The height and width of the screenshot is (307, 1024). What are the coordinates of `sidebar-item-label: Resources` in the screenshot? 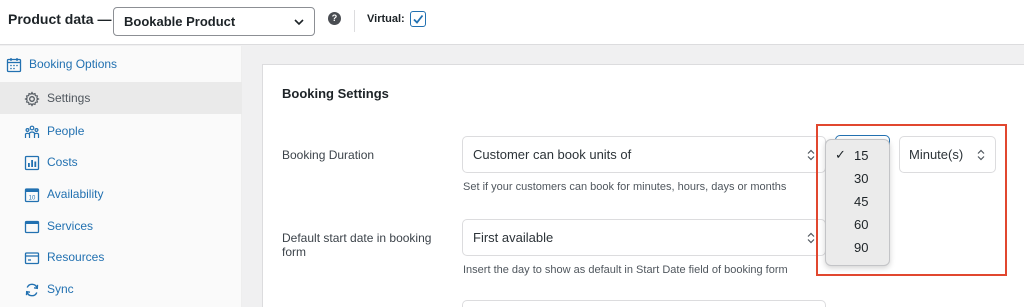 It's located at (76, 257).